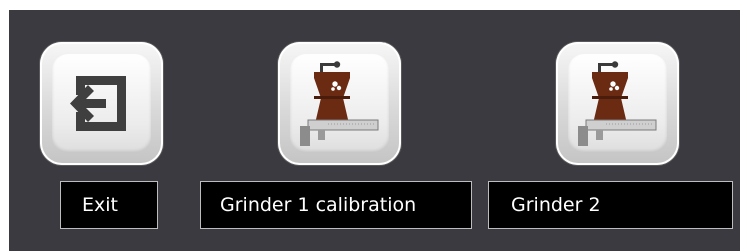 The height and width of the screenshot is (251, 740). What do you see at coordinates (109, 205) in the screenshot?
I see `exit-label: Exit` at bounding box center [109, 205].